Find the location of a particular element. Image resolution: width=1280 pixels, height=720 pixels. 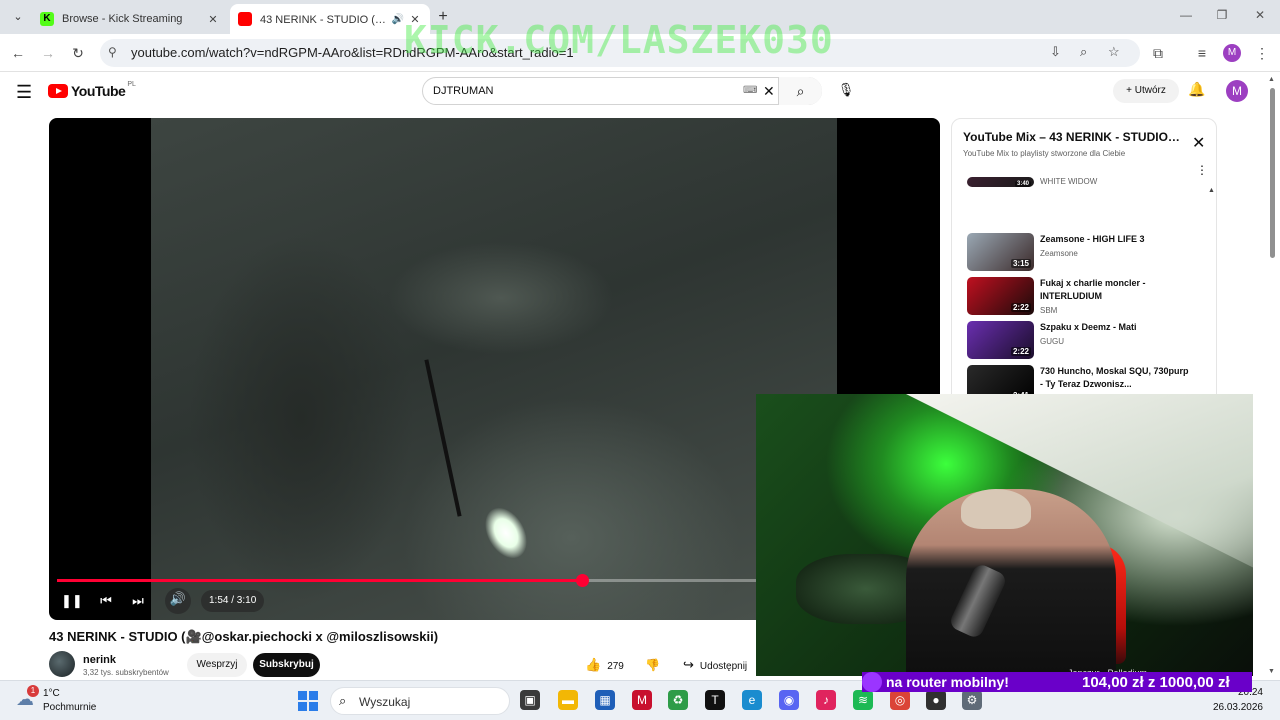

browser-menu-icon: ⋮ is located at coordinates (1262, 53).